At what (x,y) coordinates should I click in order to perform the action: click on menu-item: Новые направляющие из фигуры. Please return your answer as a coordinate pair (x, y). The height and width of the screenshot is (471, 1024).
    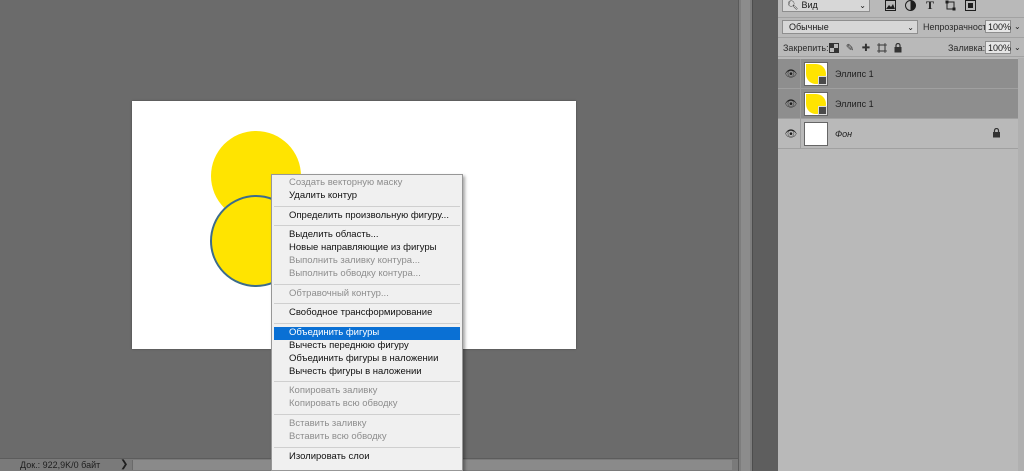
    Looking at the image, I should click on (367, 248).